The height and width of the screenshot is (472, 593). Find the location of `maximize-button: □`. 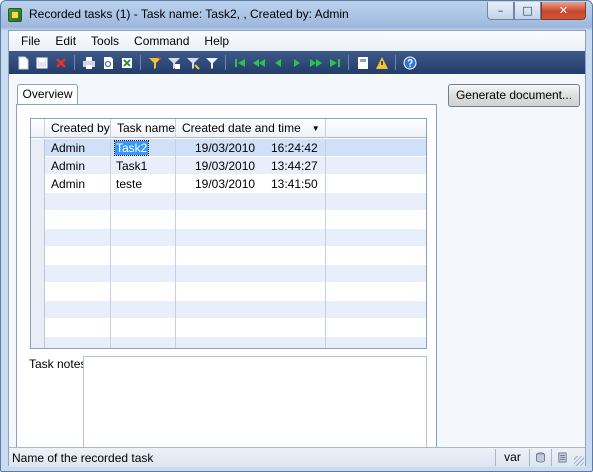

maximize-button: □ is located at coordinates (527, 11).